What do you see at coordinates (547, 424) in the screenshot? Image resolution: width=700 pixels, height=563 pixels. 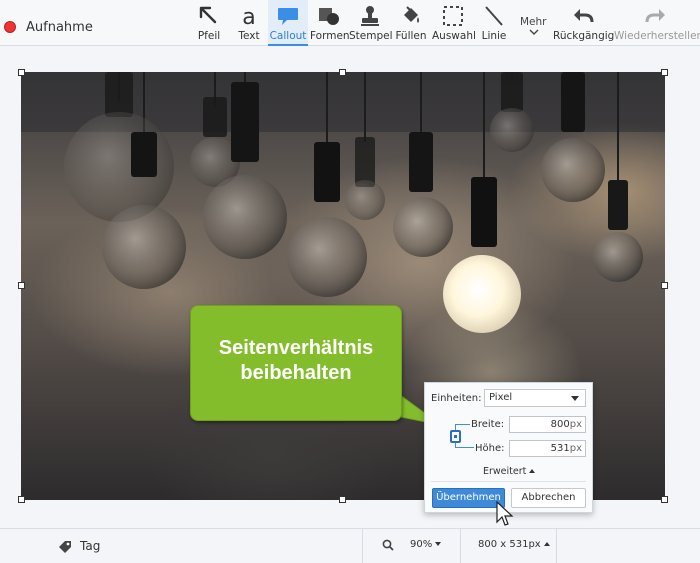 I see `width-input: 800px` at bounding box center [547, 424].